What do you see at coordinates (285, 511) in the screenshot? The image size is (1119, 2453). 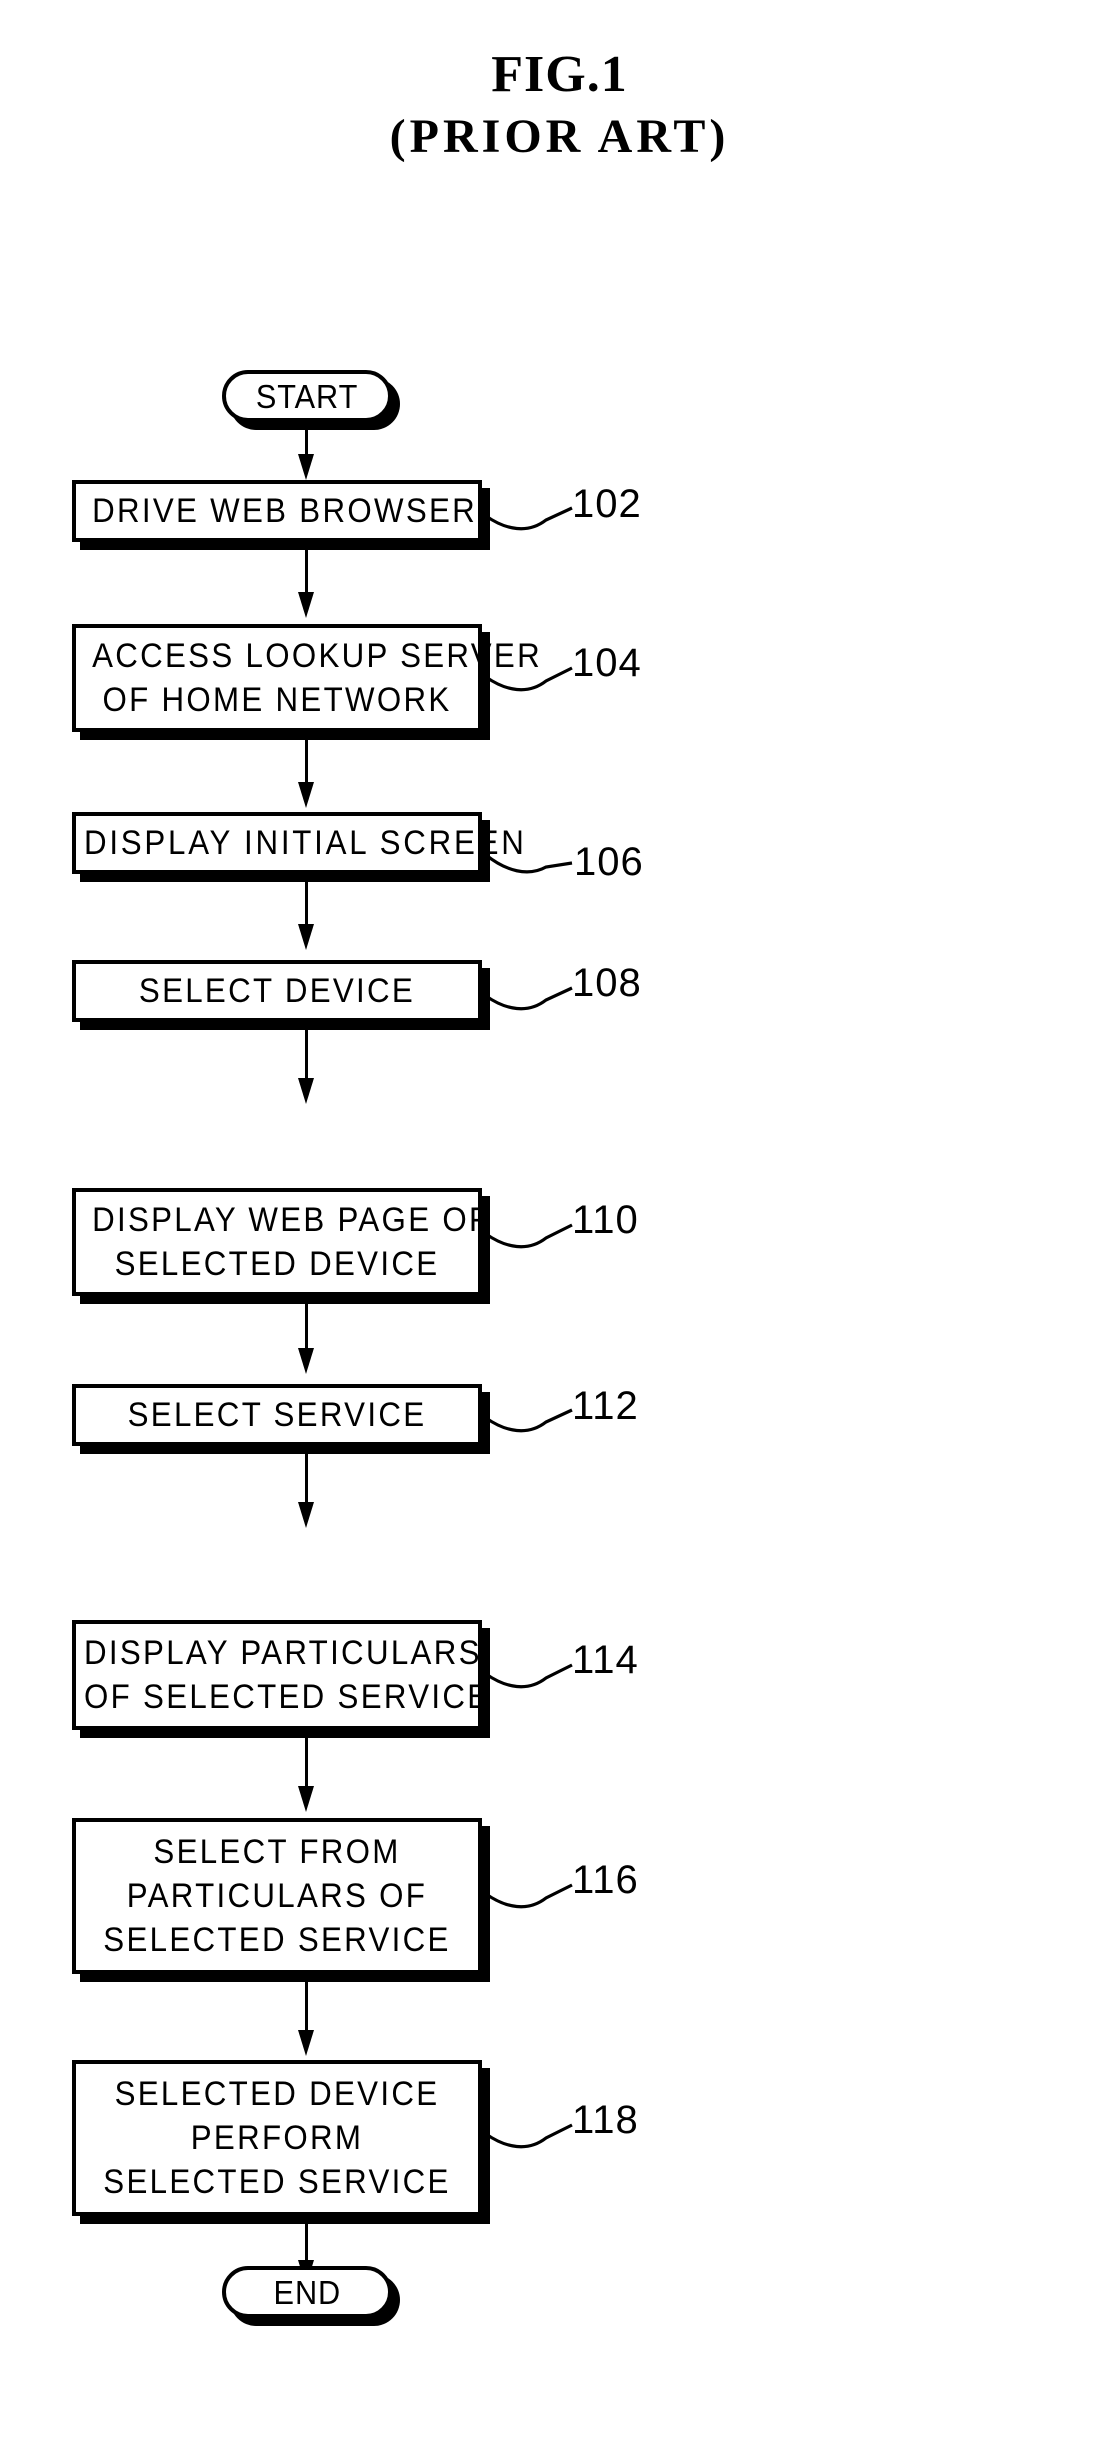 I see `step-102-line-1: DRIVE WEB BROWSER` at bounding box center [285, 511].